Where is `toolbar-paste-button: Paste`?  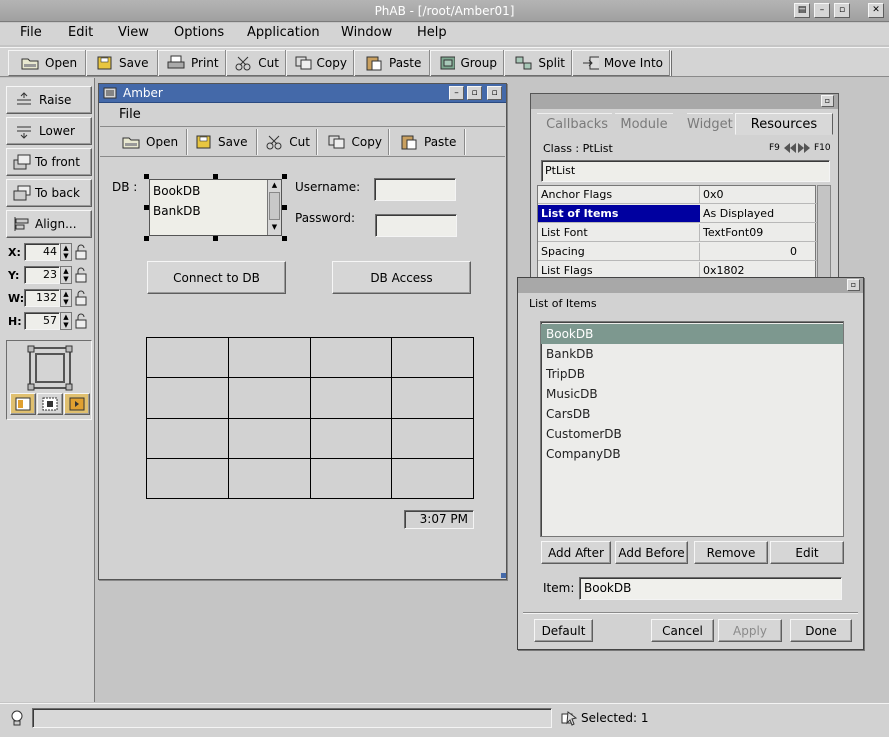 toolbar-paste-button: Paste is located at coordinates (394, 63).